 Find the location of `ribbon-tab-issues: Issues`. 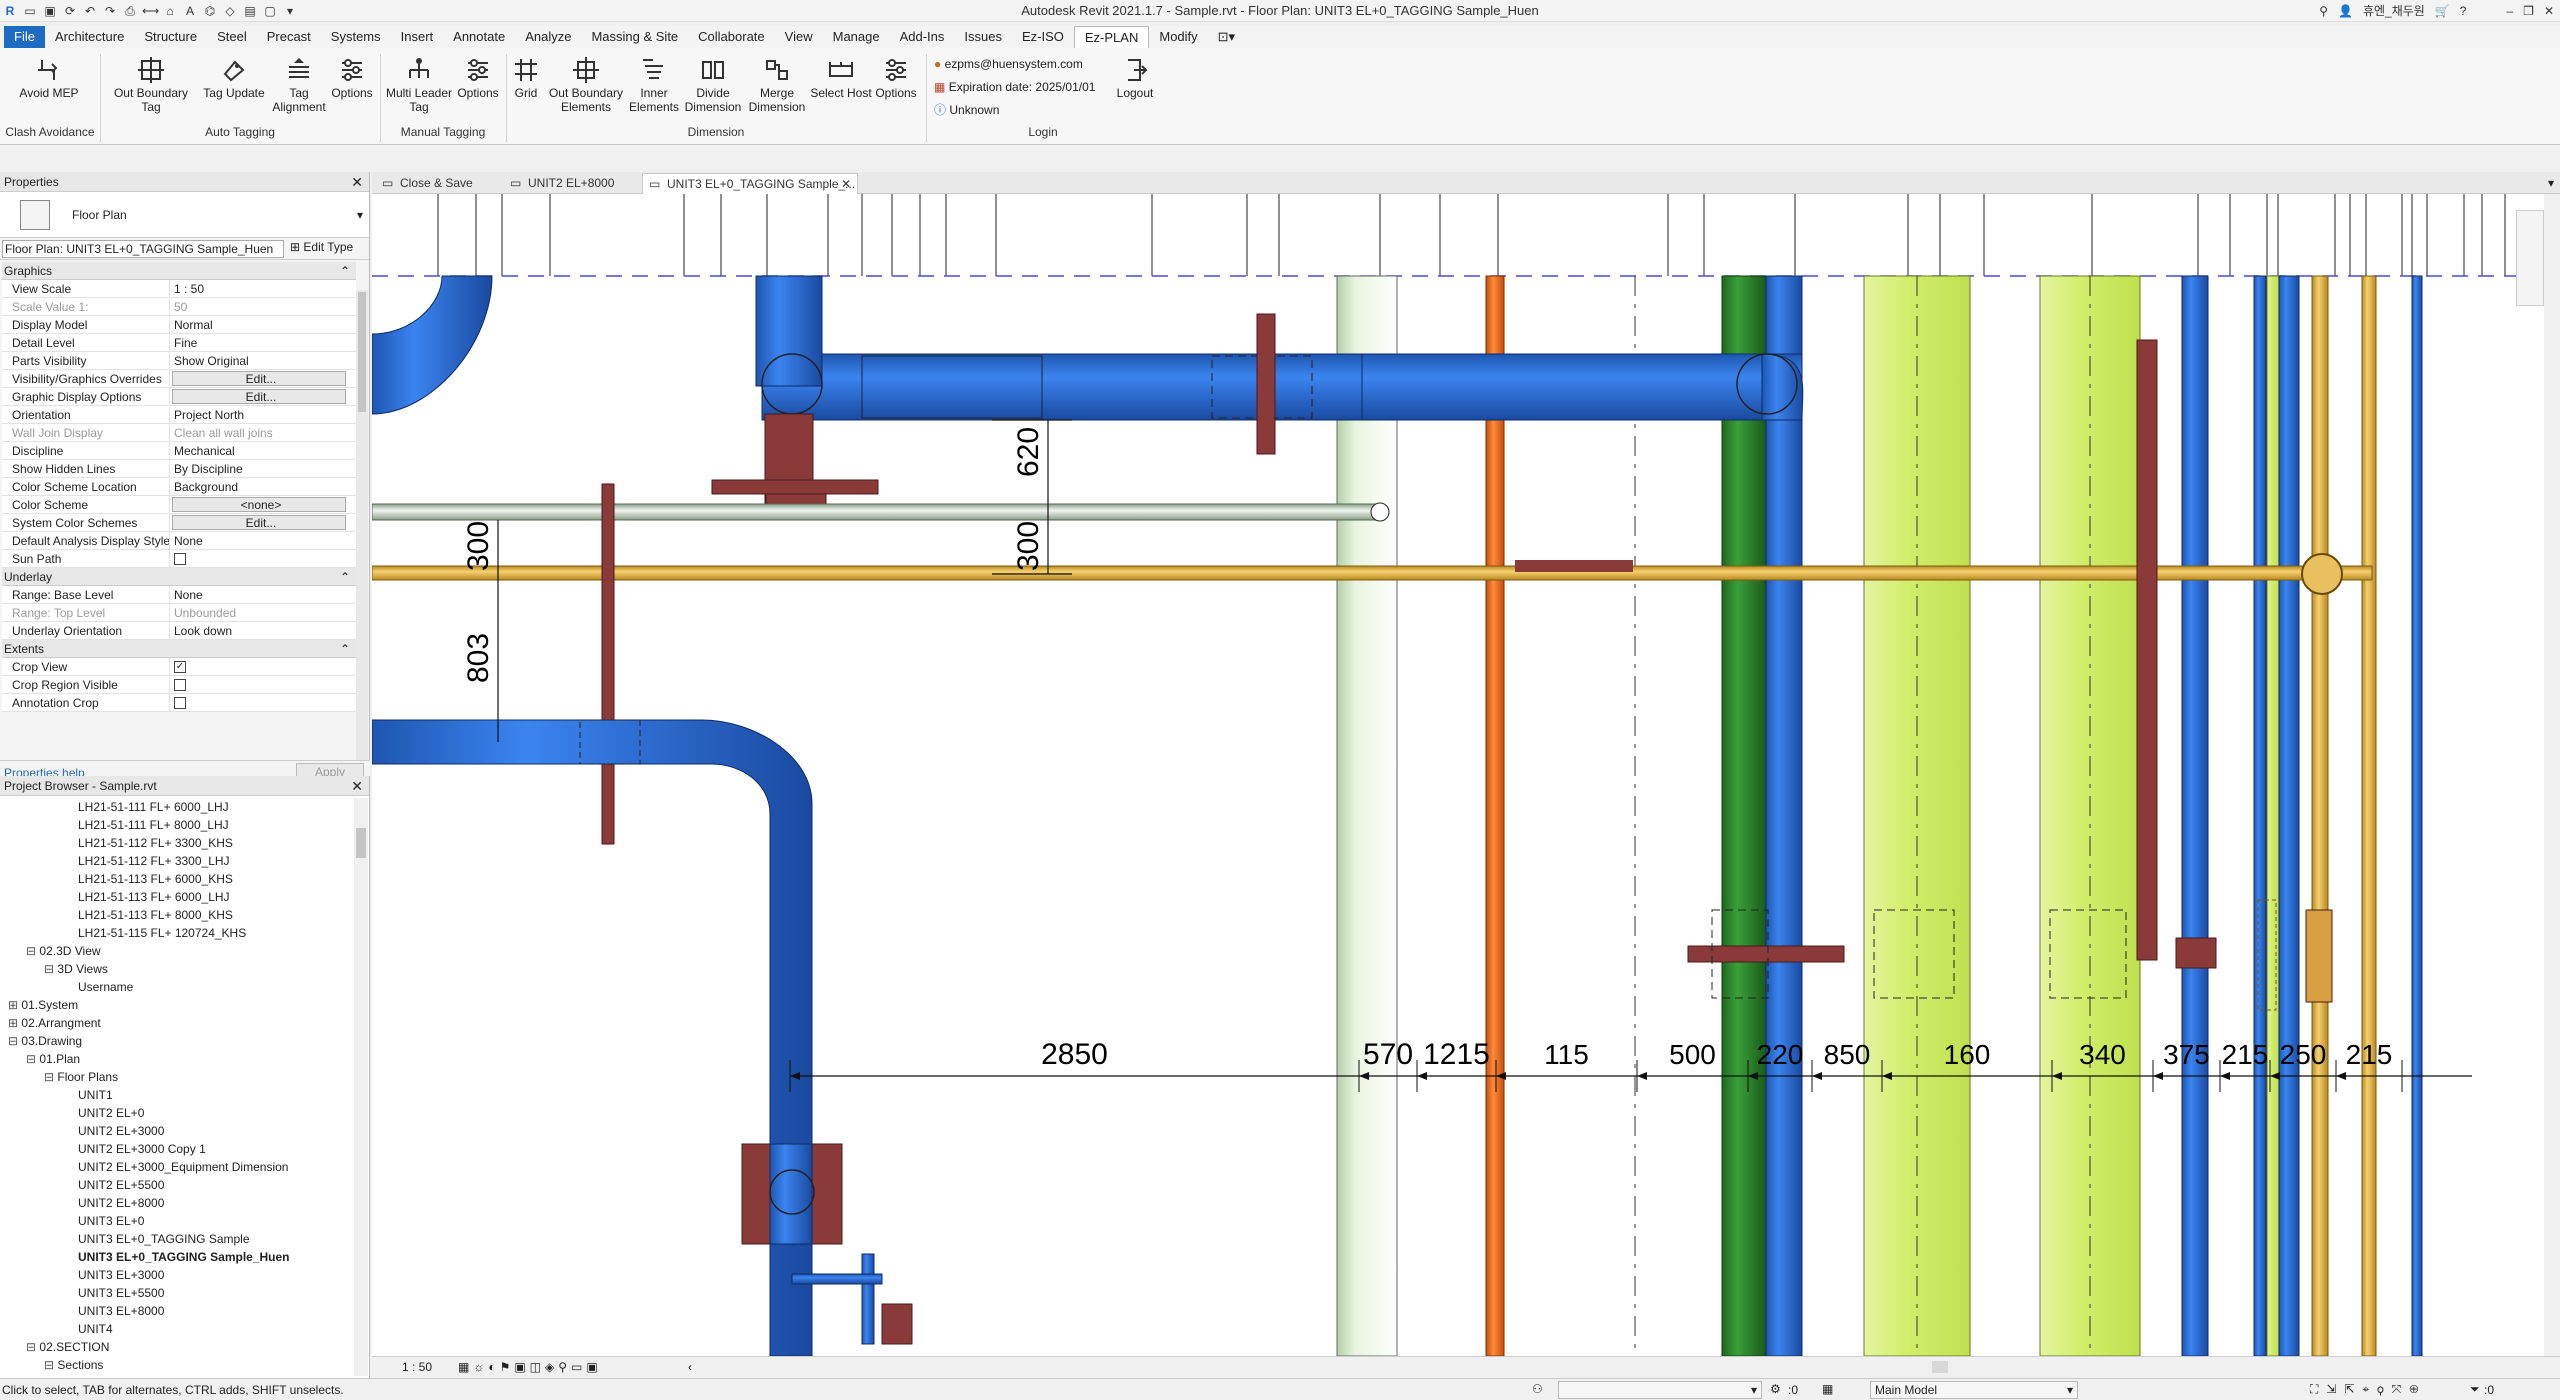

ribbon-tab-issues: Issues is located at coordinates (983, 37).